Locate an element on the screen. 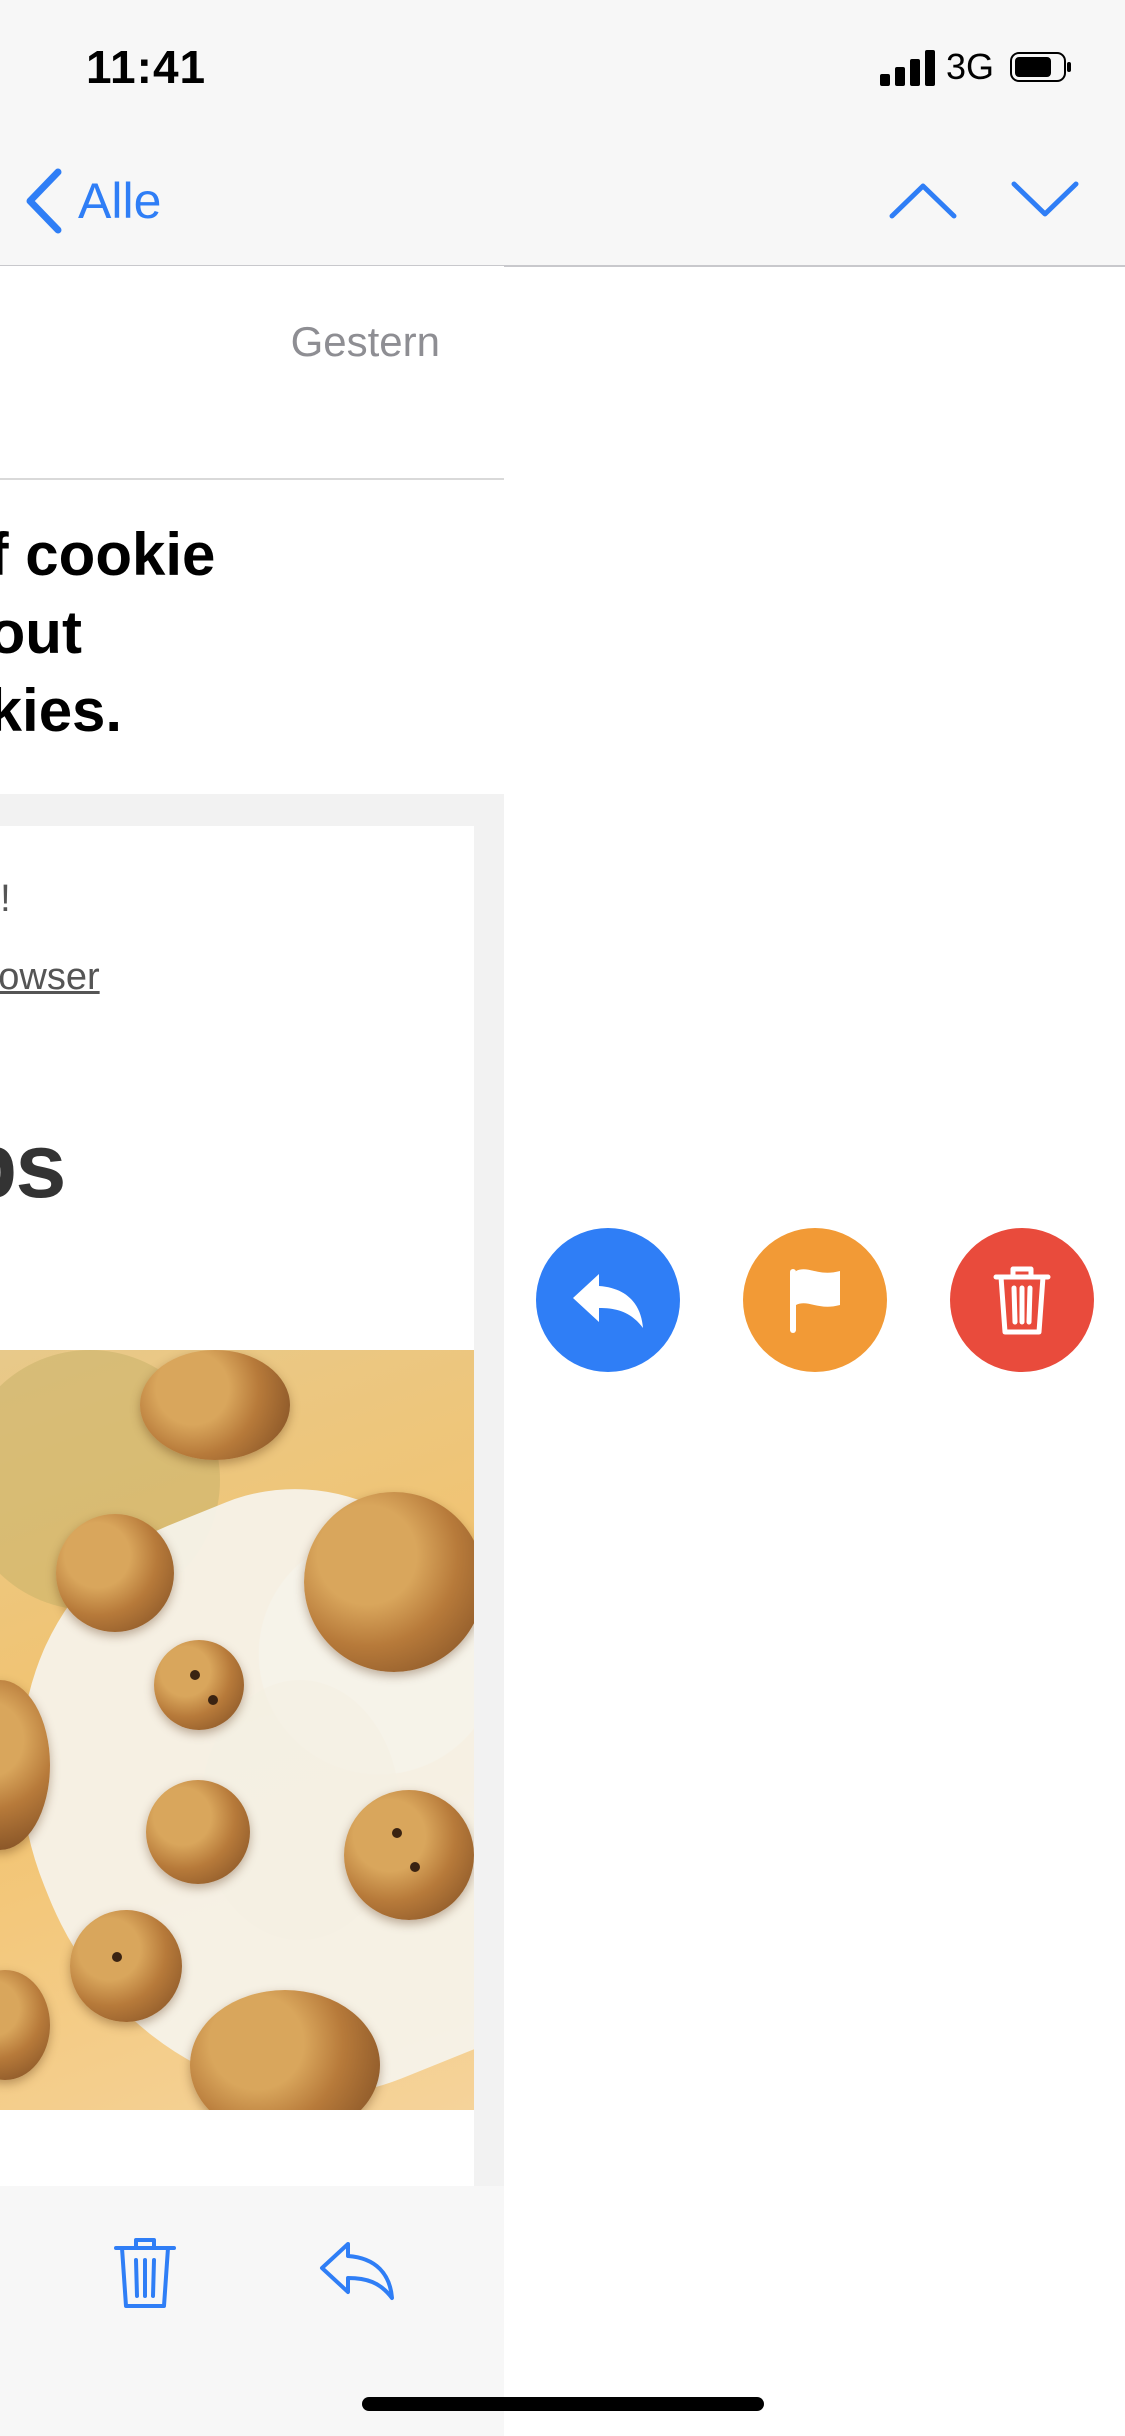 The image size is (1125, 2436). navigation-bar: Alle is located at coordinates (562, 203).